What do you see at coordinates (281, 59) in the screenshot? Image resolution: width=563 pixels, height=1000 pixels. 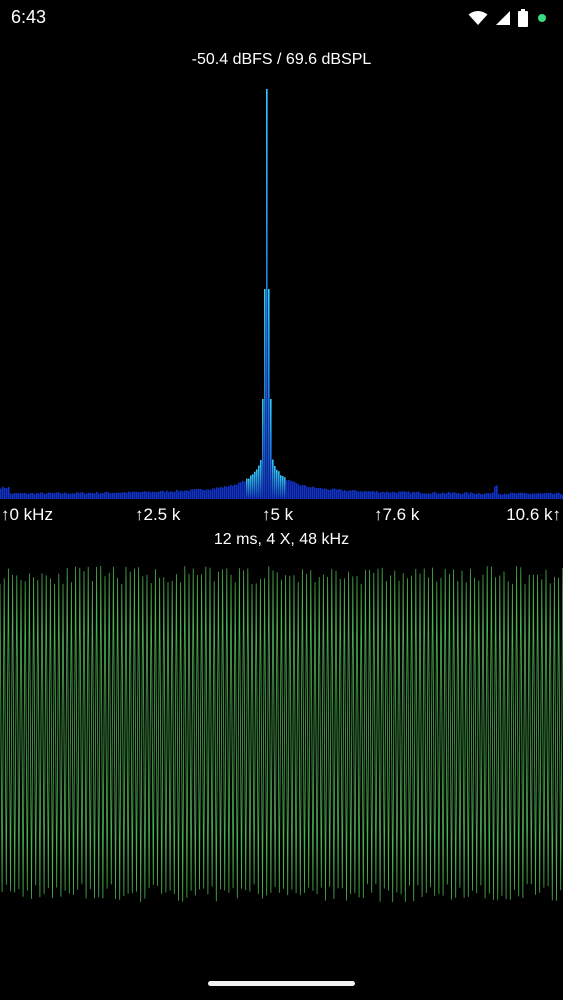 I see `level-readout: -50.4 dBFS / 69.6 dBSPL` at bounding box center [281, 59].